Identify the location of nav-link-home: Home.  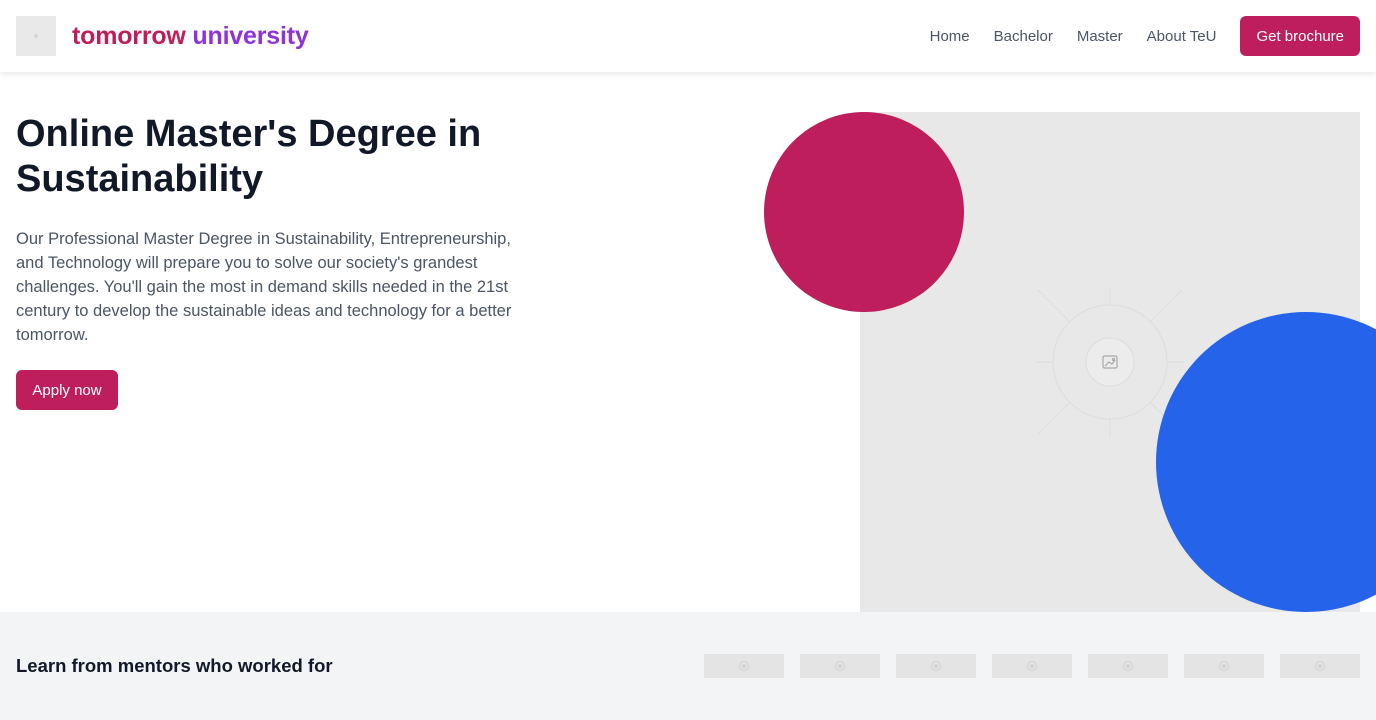
(950, 36).